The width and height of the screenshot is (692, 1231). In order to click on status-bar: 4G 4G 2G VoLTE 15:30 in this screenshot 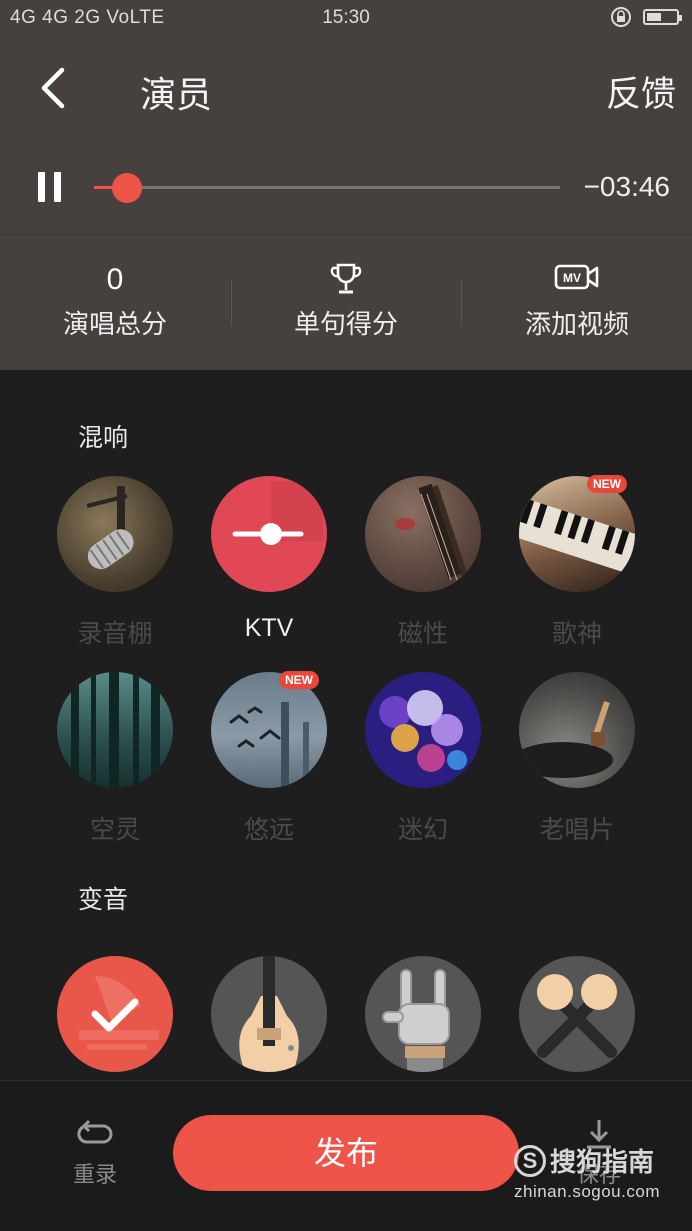, I will do `click(346, 18)`.